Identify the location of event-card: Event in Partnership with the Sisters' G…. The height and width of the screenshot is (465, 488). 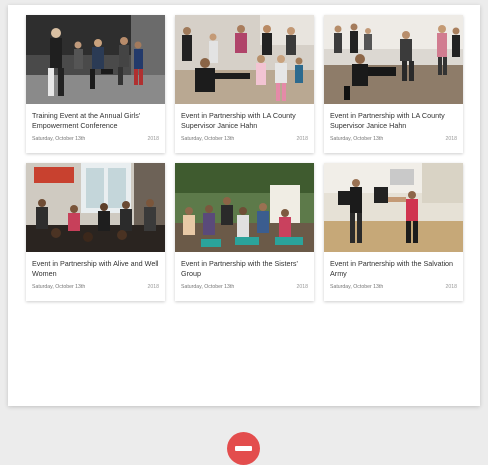
(244, 232).